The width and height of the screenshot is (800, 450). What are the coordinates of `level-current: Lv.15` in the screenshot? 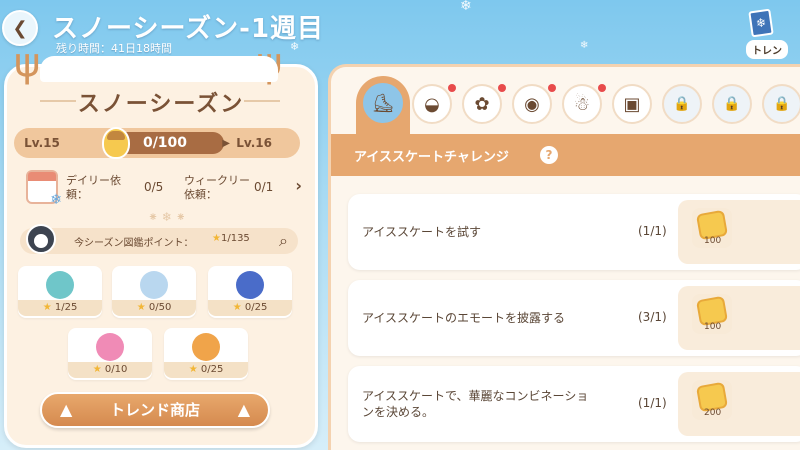 It's located at (42, 143).